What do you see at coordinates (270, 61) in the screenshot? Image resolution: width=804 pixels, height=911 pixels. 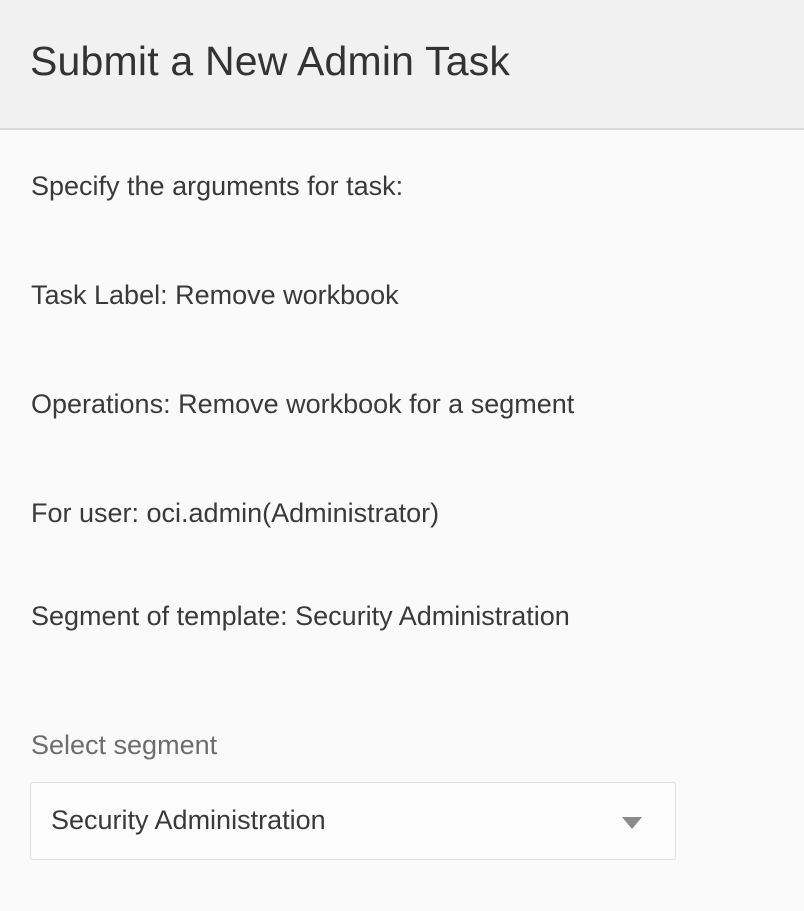 I see `dialog-title: Submit a New Admin Task` at bounding box center [270, 61].